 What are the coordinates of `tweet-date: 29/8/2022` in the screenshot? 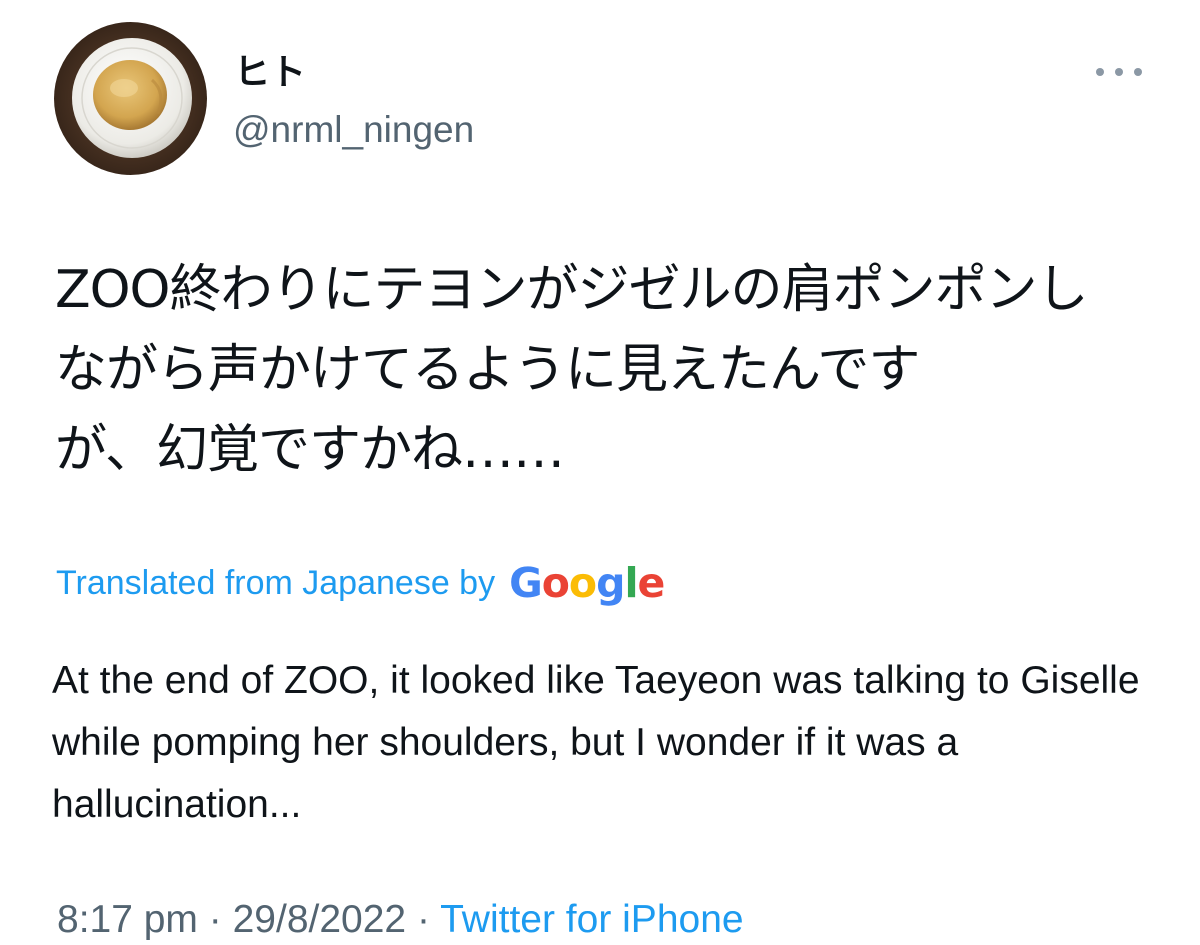 It's located at (320, 919).